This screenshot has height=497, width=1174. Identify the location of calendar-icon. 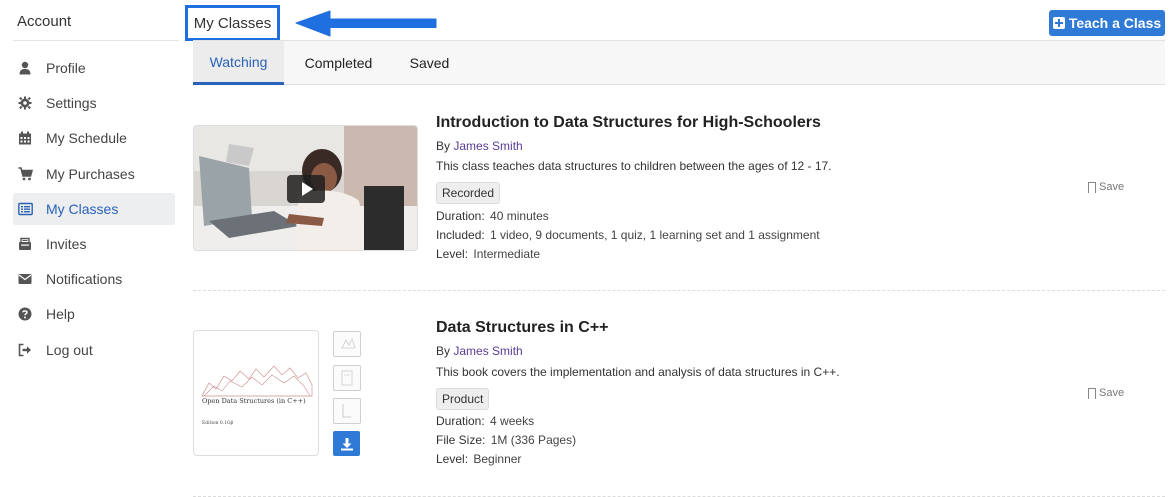
(25, 138).